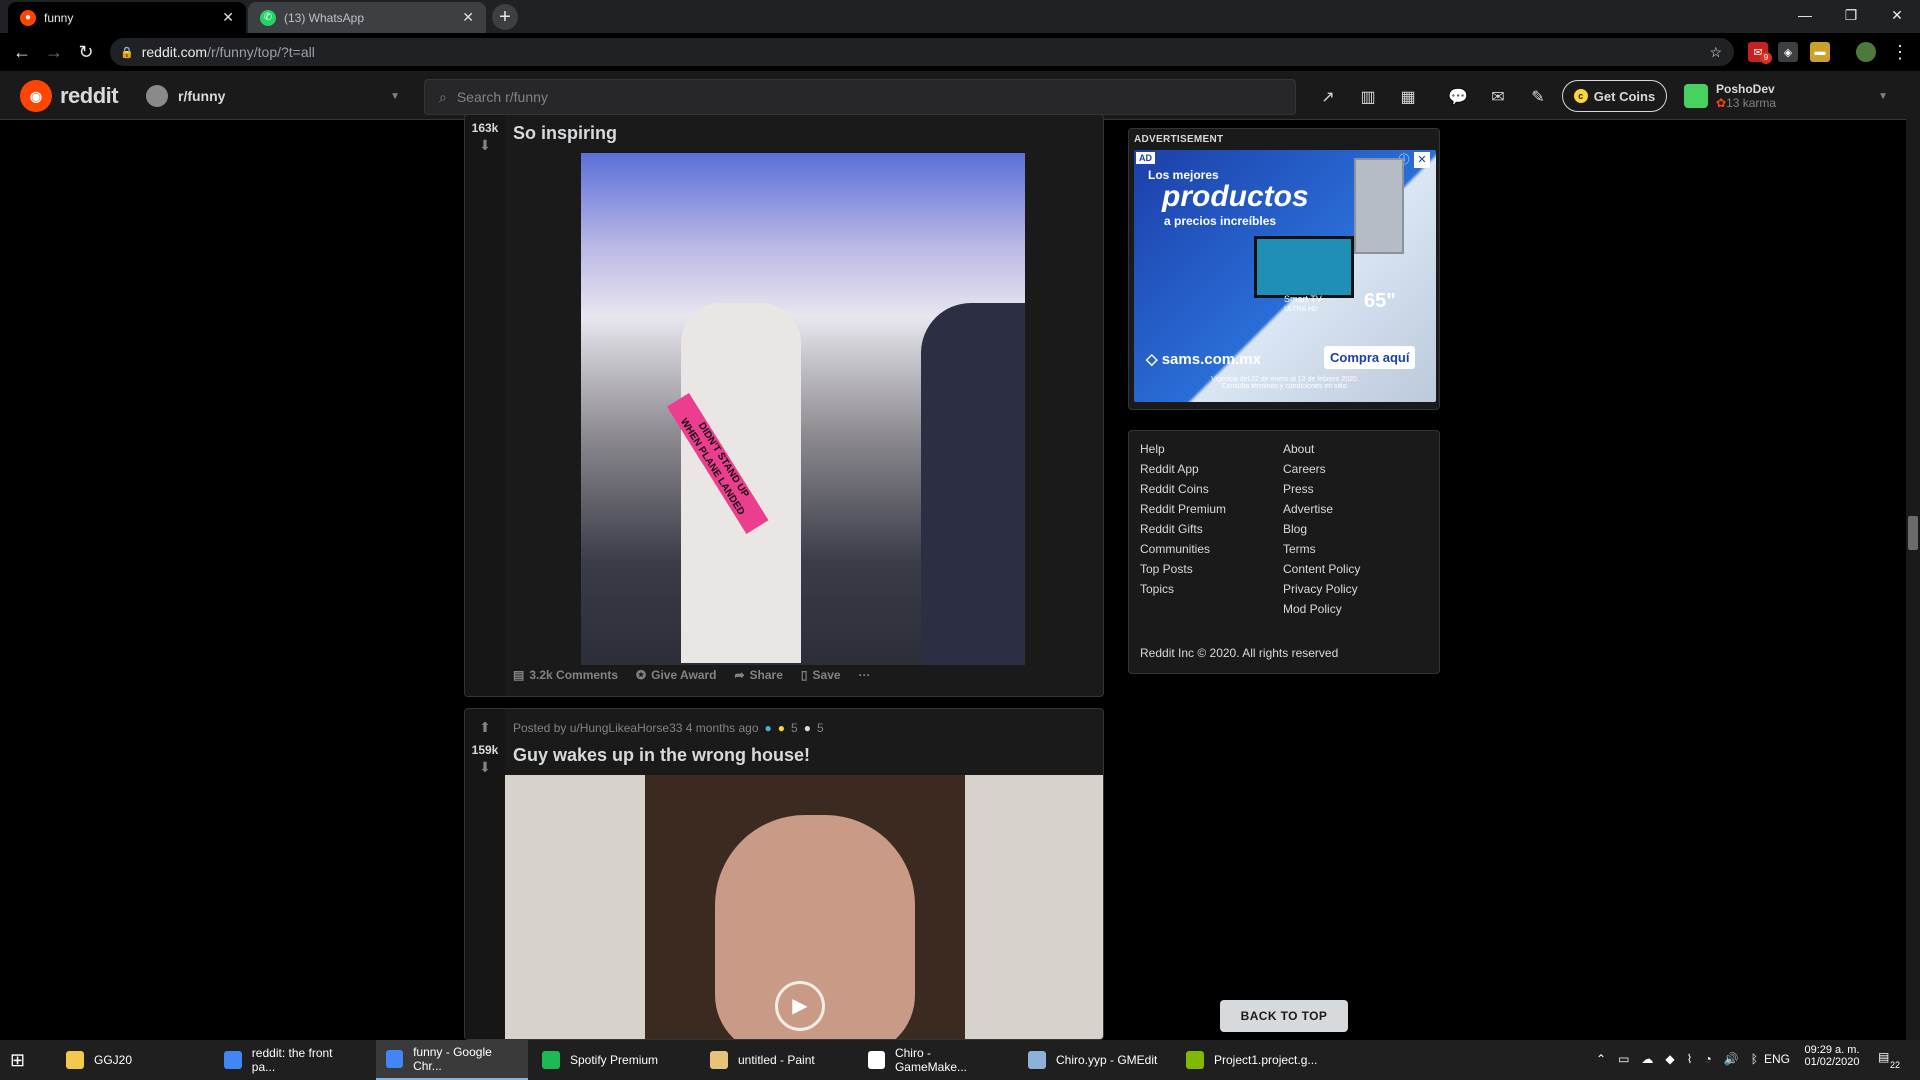  Describe the element at coordinates (661, 755) in the screenshot. I see `post-title: Guy wakes up in the wrong house!` at that location.